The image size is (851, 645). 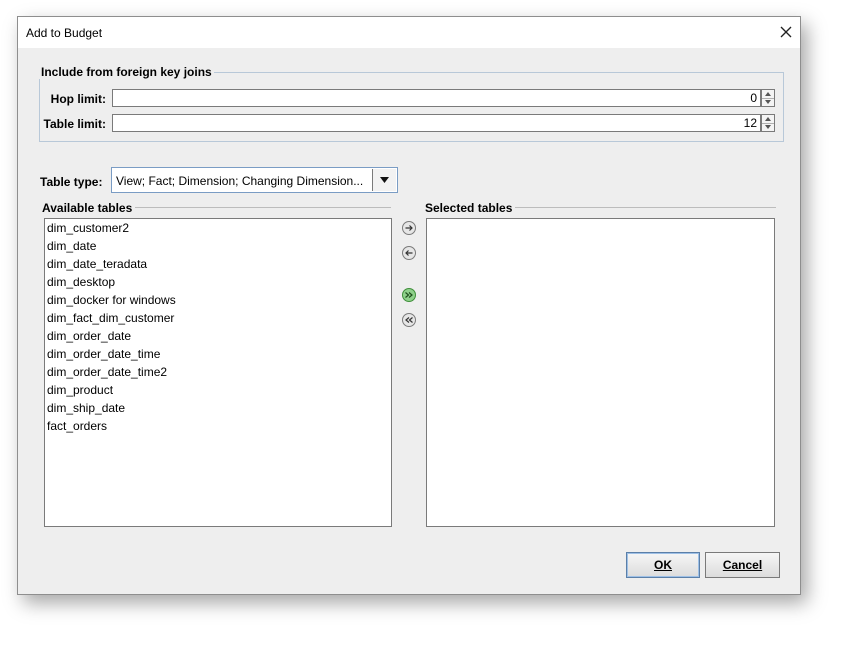 What do you see at coordinates (71, 182) in the screenshot?
I see `table-type-label: Table type:` at bounding box center [71, 182].